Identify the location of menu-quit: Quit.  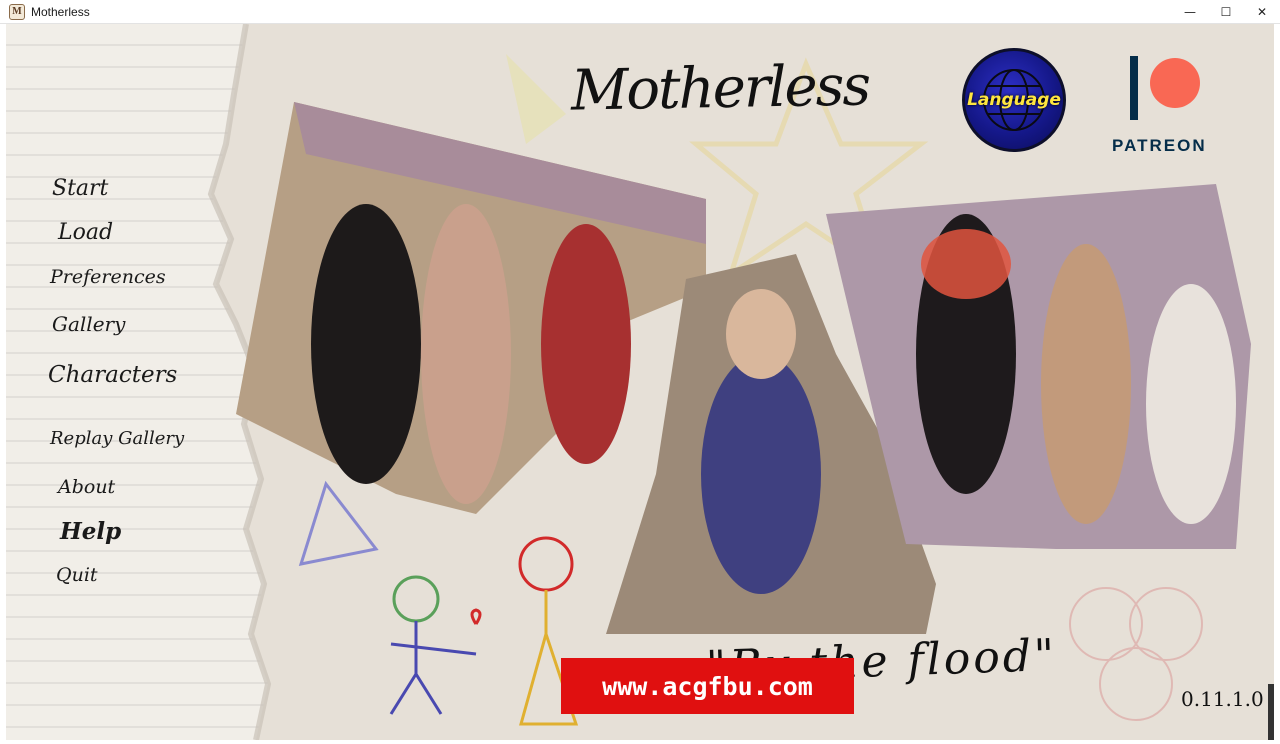
(77, 575).